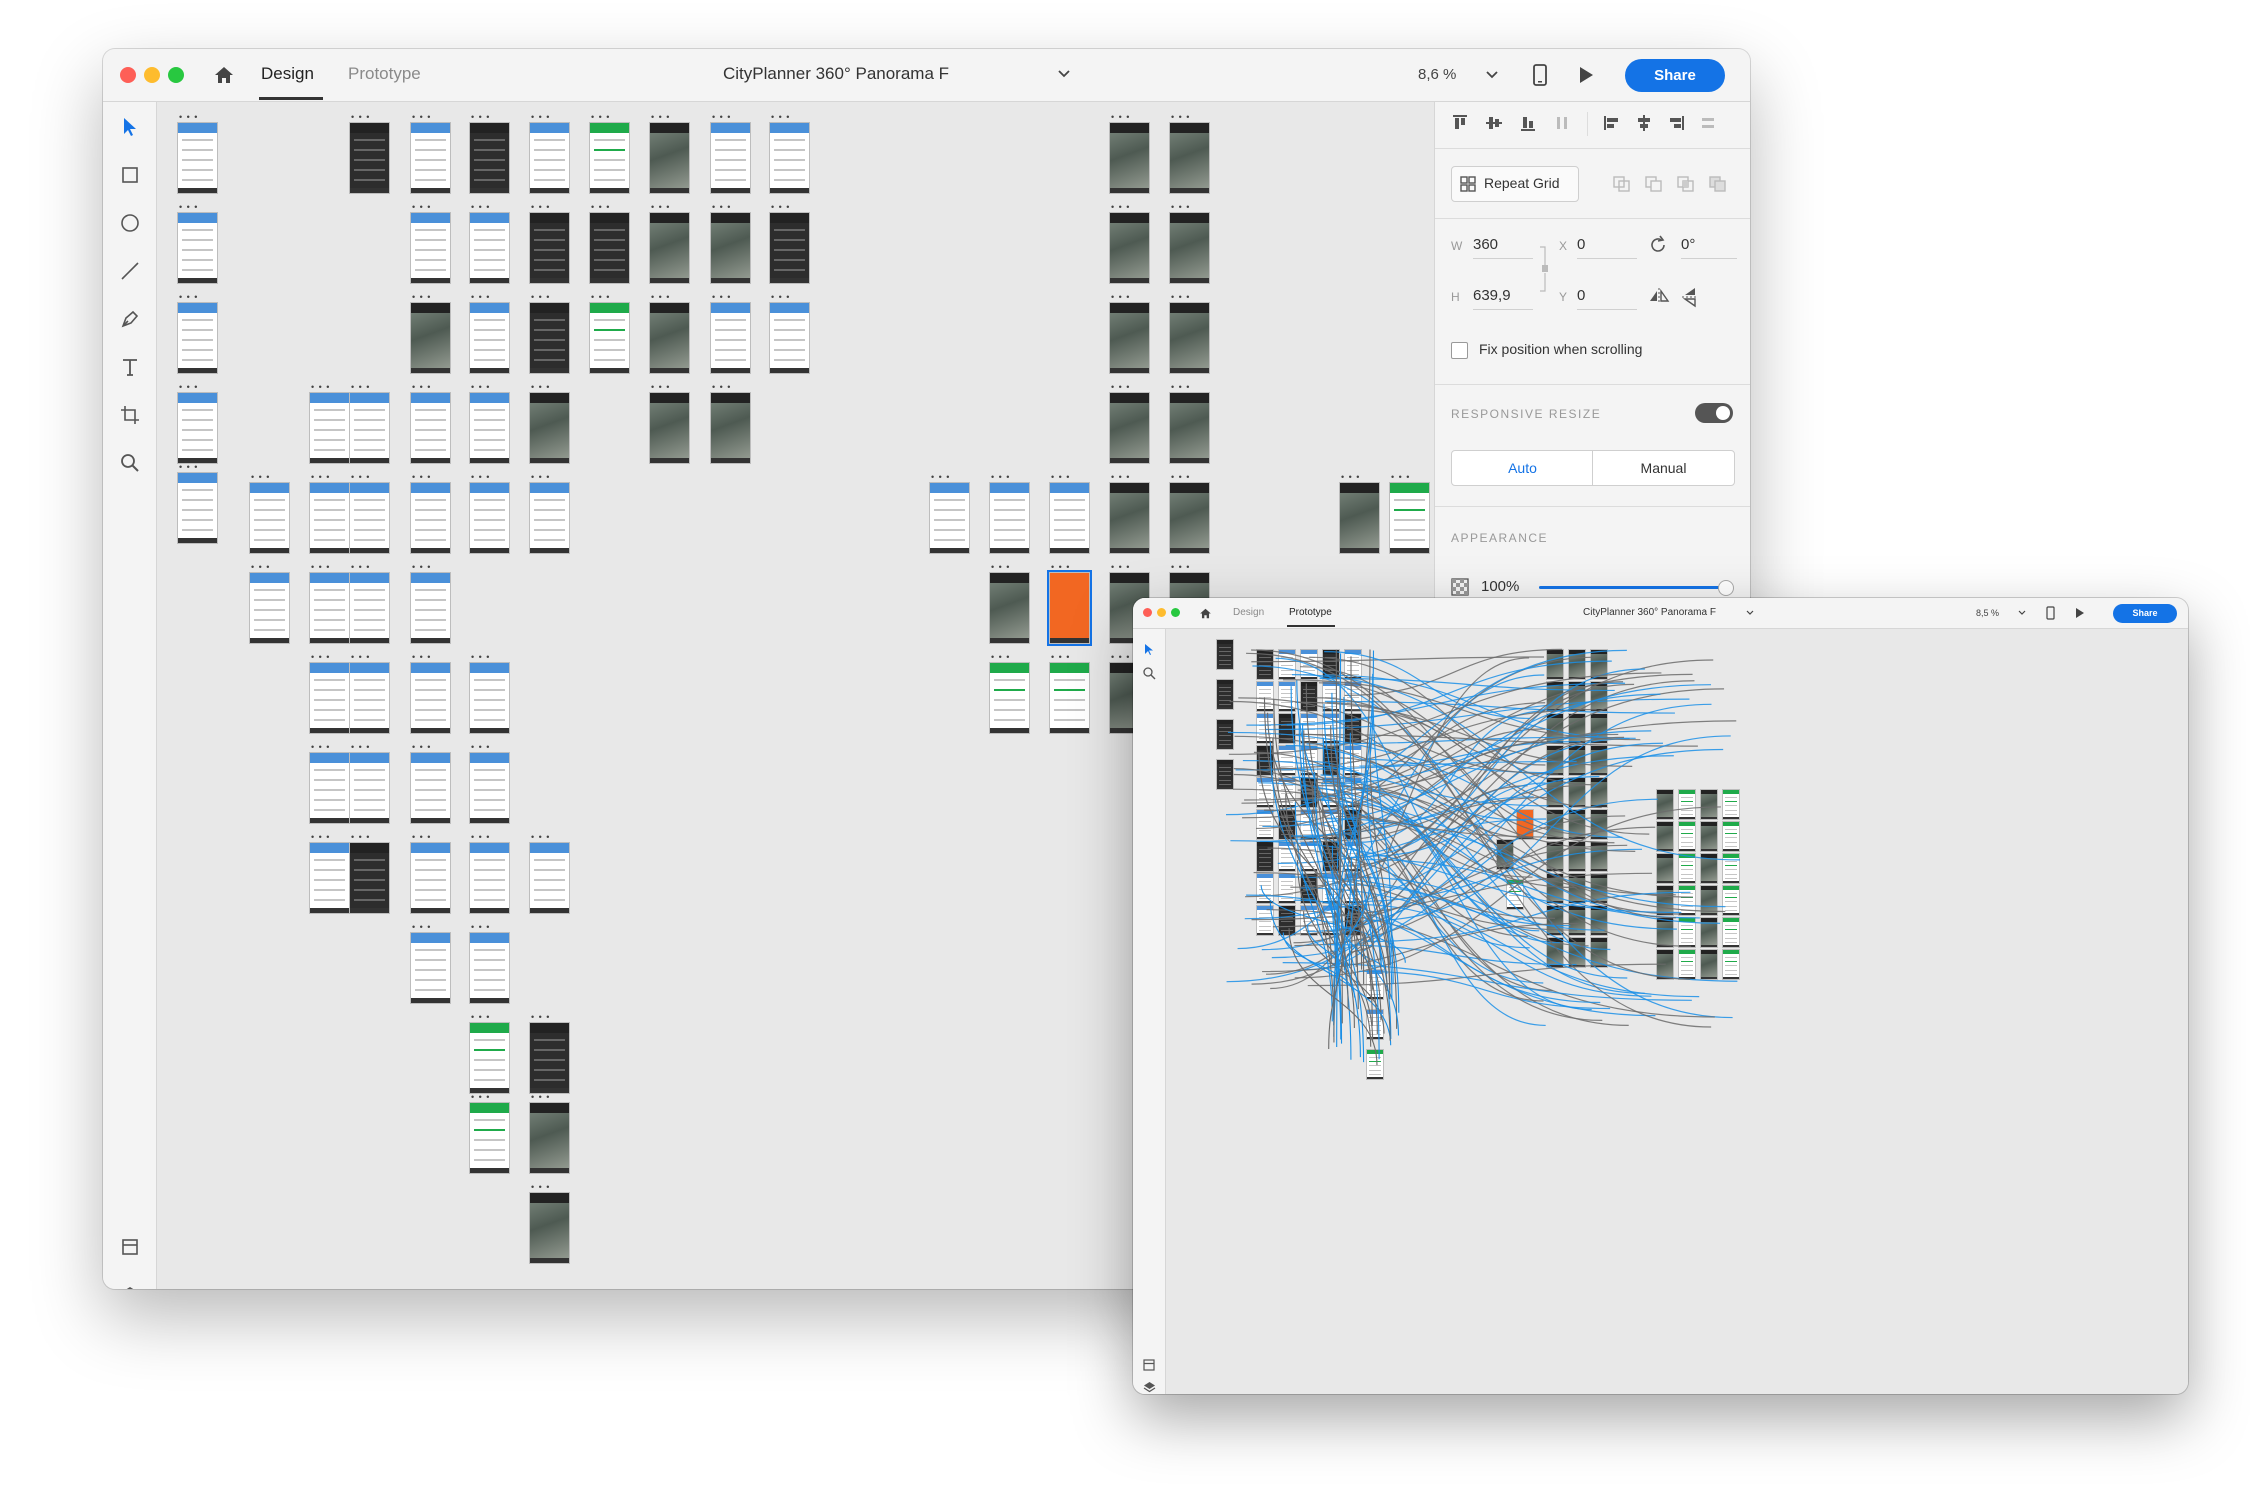  I want to click on artboard-tool, so click(130, 415).